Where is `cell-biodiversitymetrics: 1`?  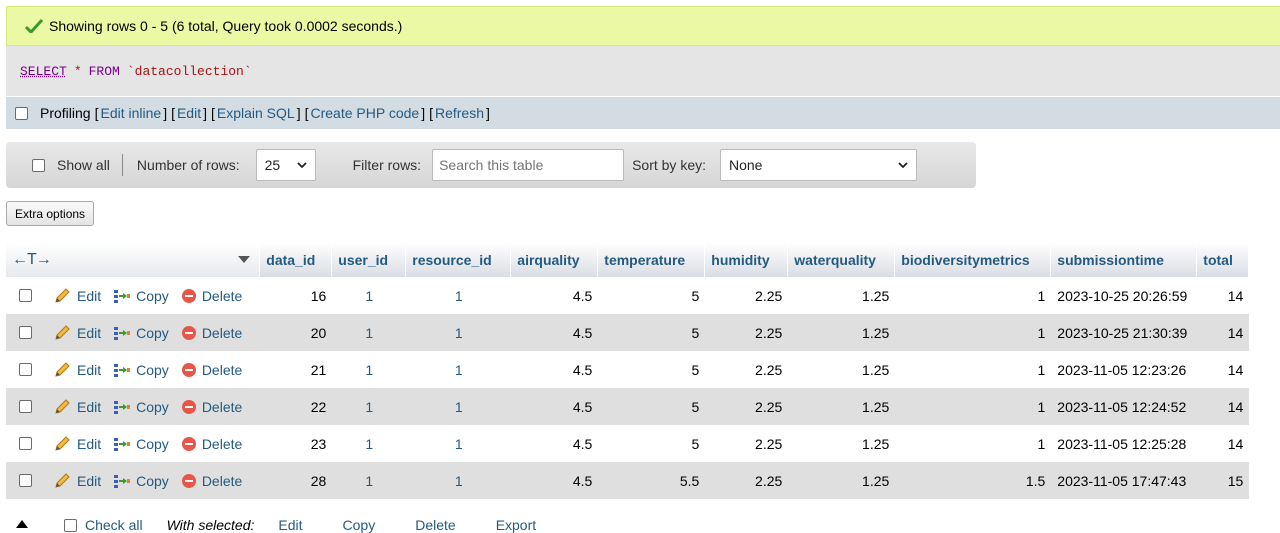
cell-biodiversitymetrics: 1 is located at coordinates (973, 369).